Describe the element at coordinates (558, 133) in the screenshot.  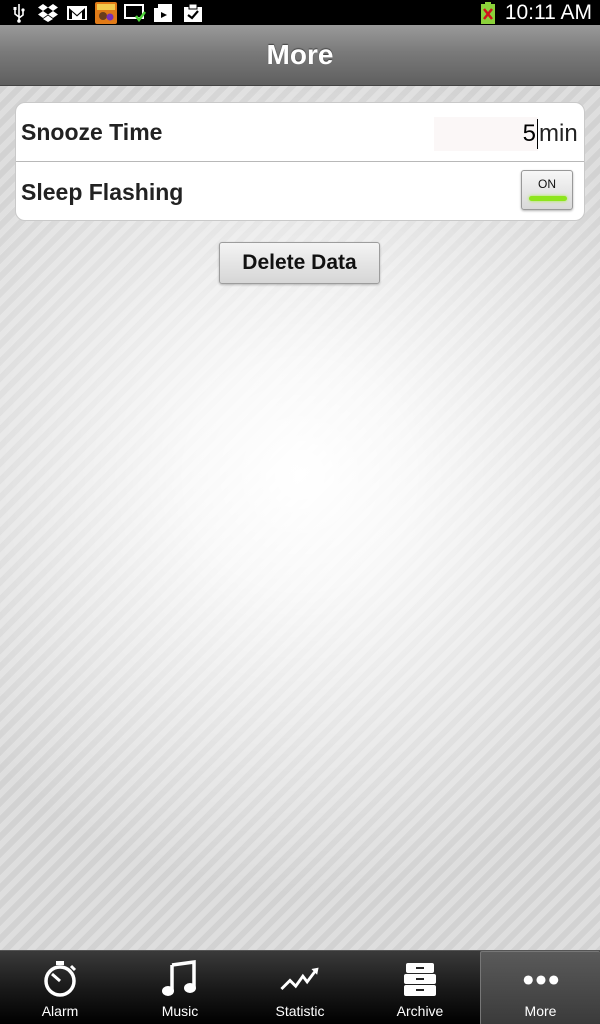
I see `snooze-time-unit: min` at that location.